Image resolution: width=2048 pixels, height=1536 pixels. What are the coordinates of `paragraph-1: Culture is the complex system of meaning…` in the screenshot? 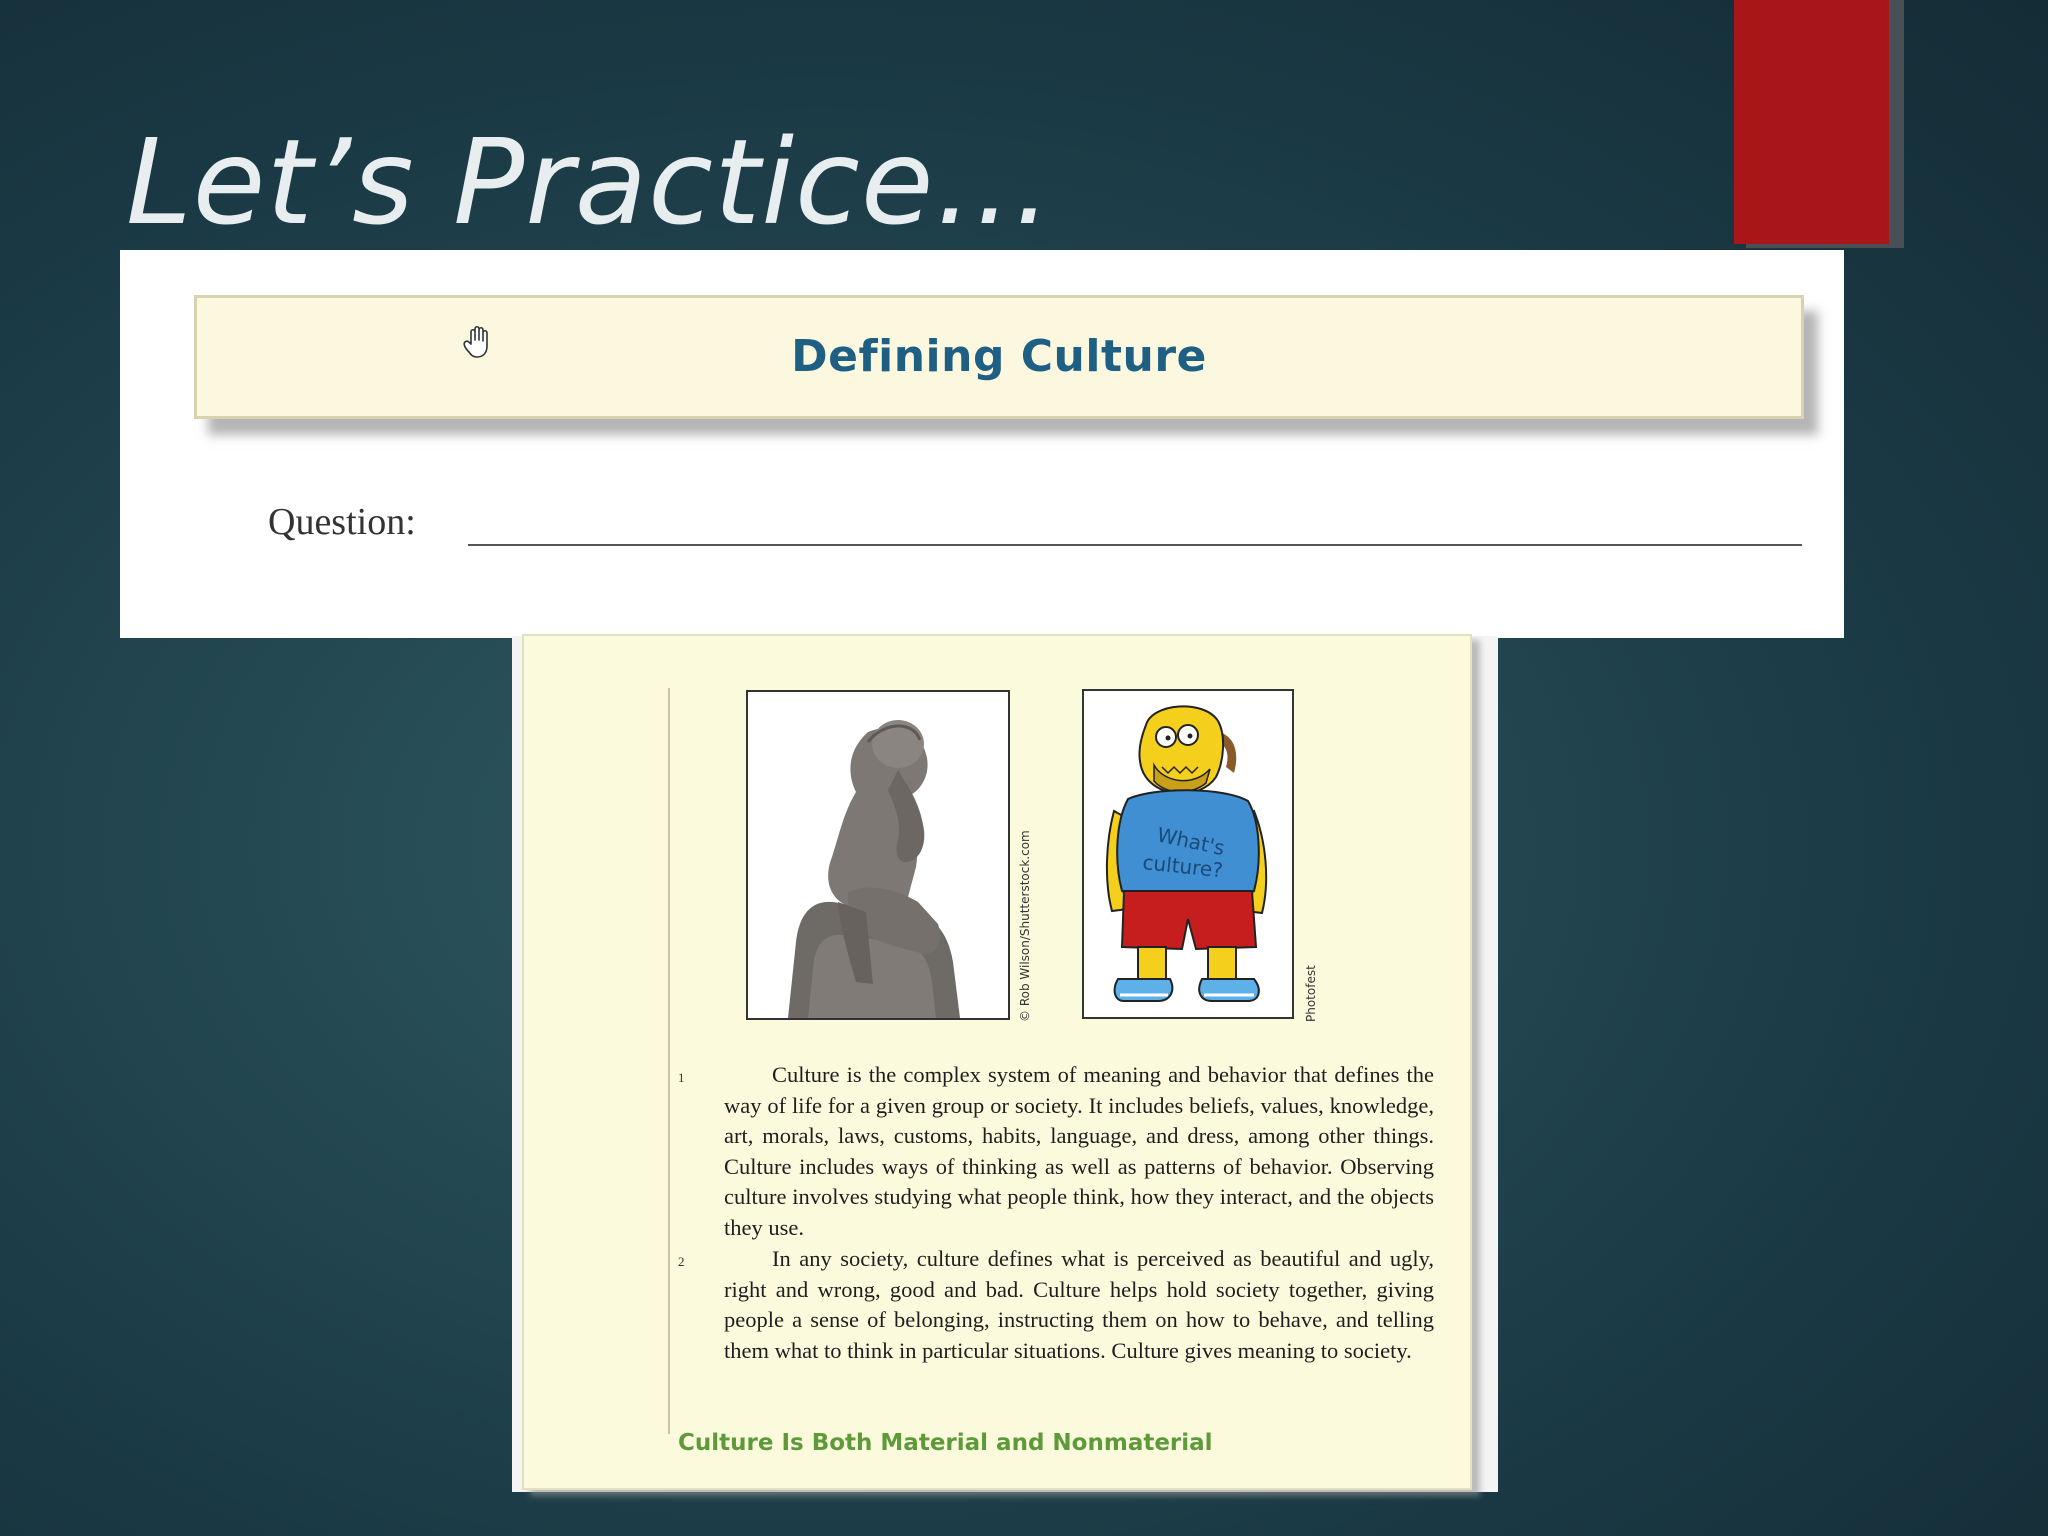 It's located at (1079, 1151).